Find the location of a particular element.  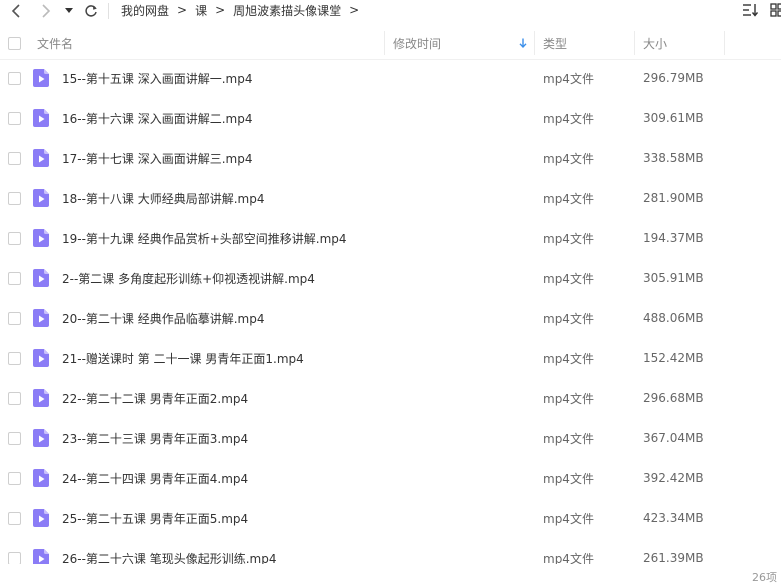

status-bar: 26项 is located at coordinates (390, 576).